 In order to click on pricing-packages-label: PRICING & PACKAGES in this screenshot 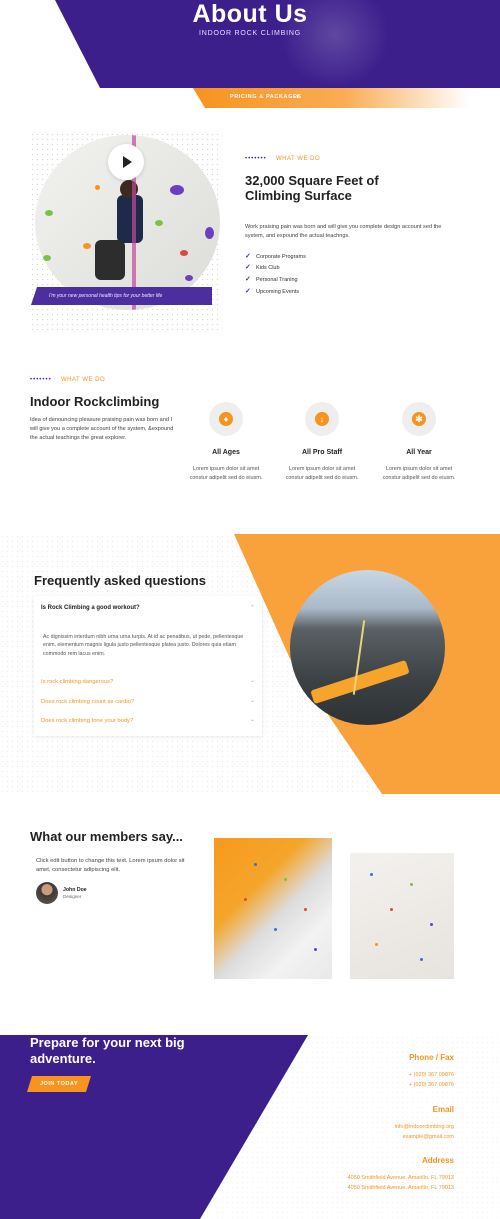, I will do `click(266, 97)`.